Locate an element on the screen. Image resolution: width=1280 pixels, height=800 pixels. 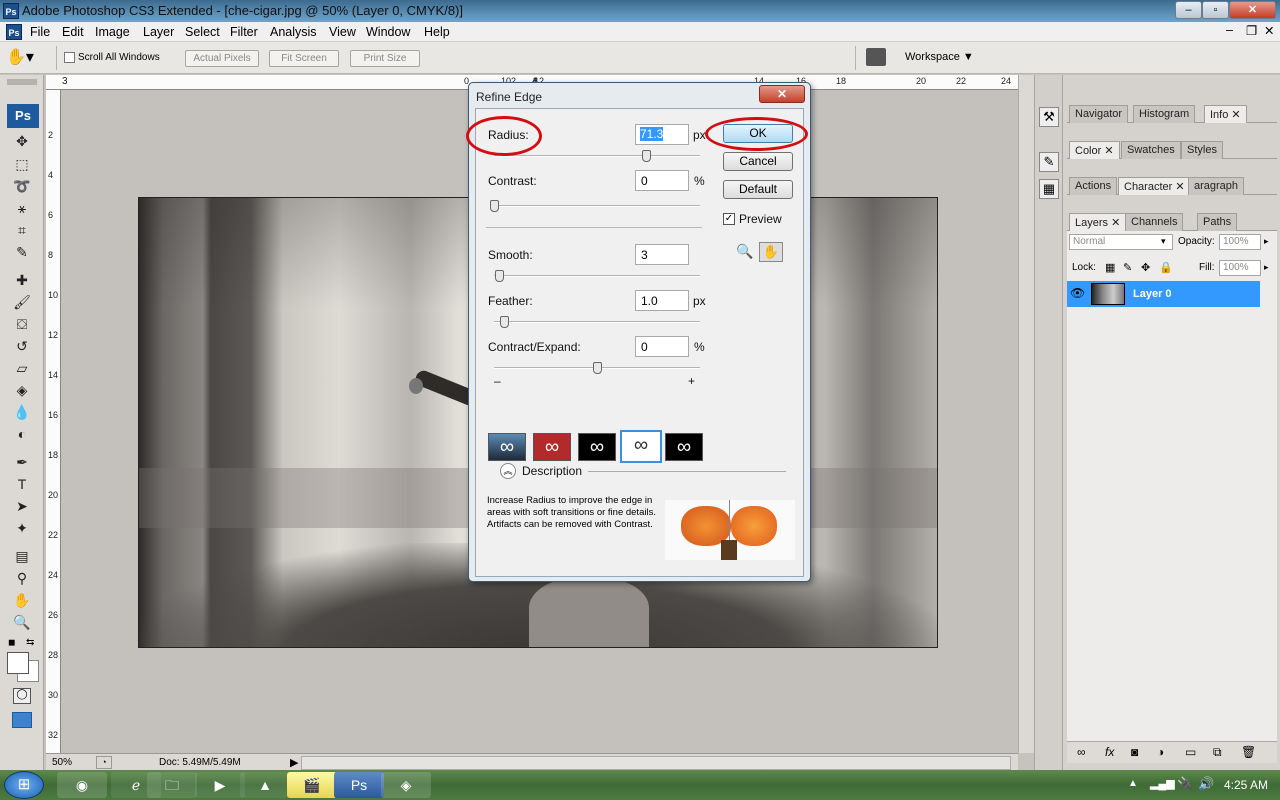
tab-paths: Paths is located at coordinates (1217, 222).